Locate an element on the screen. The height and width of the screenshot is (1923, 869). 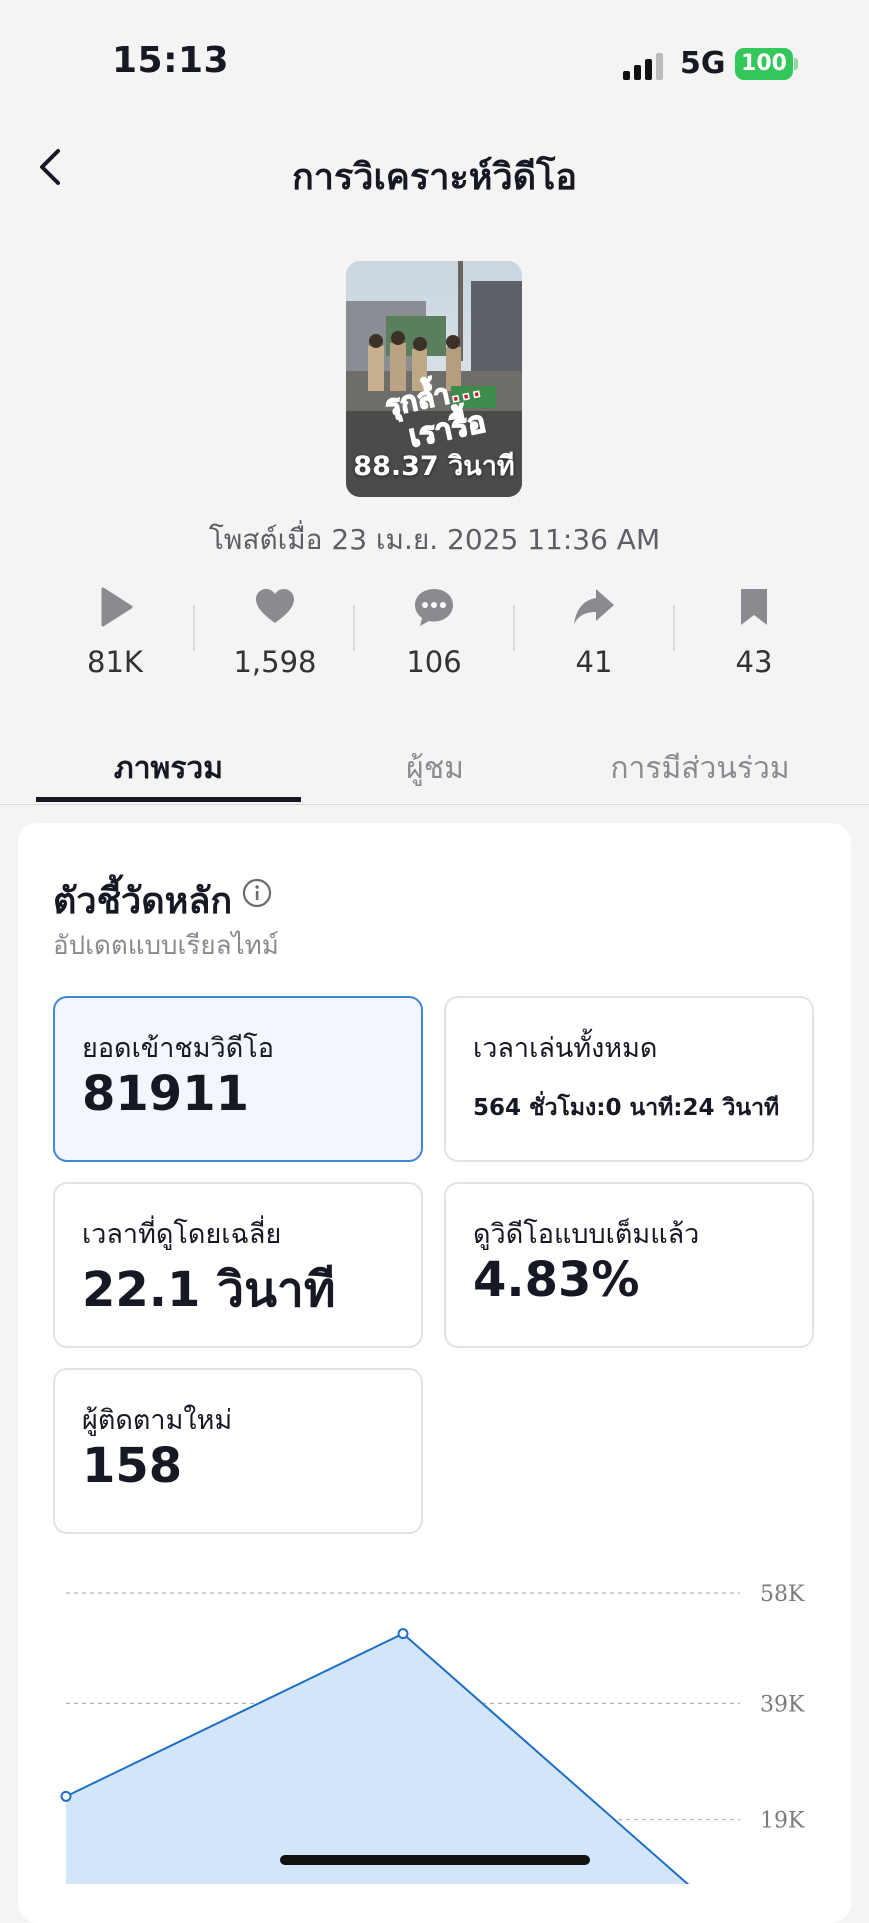
stat-likes: 1,598 is located at coordinates (275, 632).